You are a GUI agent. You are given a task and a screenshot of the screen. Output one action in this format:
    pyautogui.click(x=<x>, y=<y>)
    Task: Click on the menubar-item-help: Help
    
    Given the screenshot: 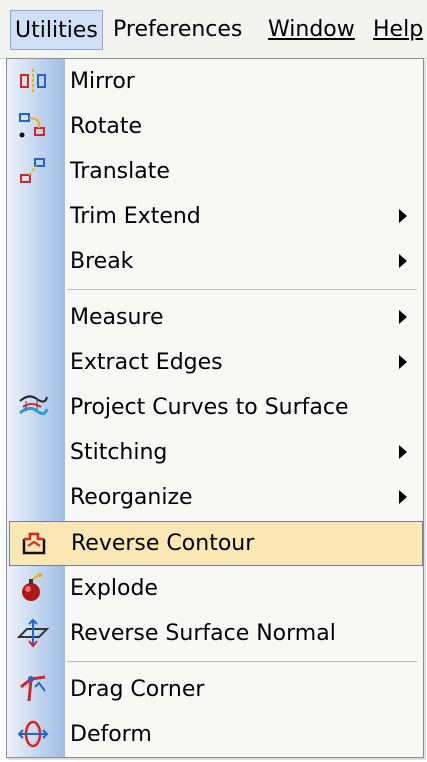 What is the action you would take?
    pyautogui.click(x=398, y=30)
    